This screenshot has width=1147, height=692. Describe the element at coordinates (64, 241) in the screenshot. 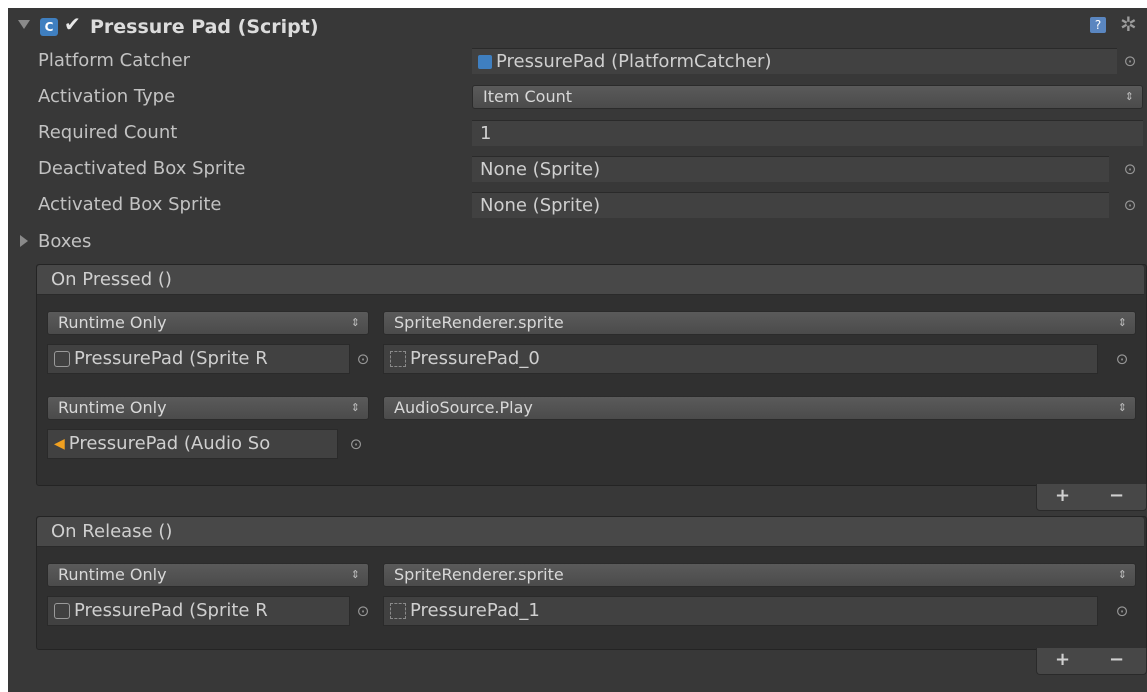

I see `boxes-foldout-label: Boxes` at that location.